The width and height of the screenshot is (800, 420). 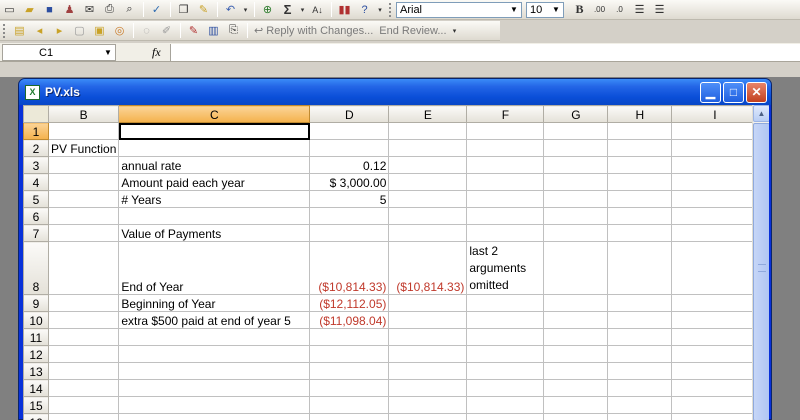 I want to click on cell-i3, so click(x=715, y=165).